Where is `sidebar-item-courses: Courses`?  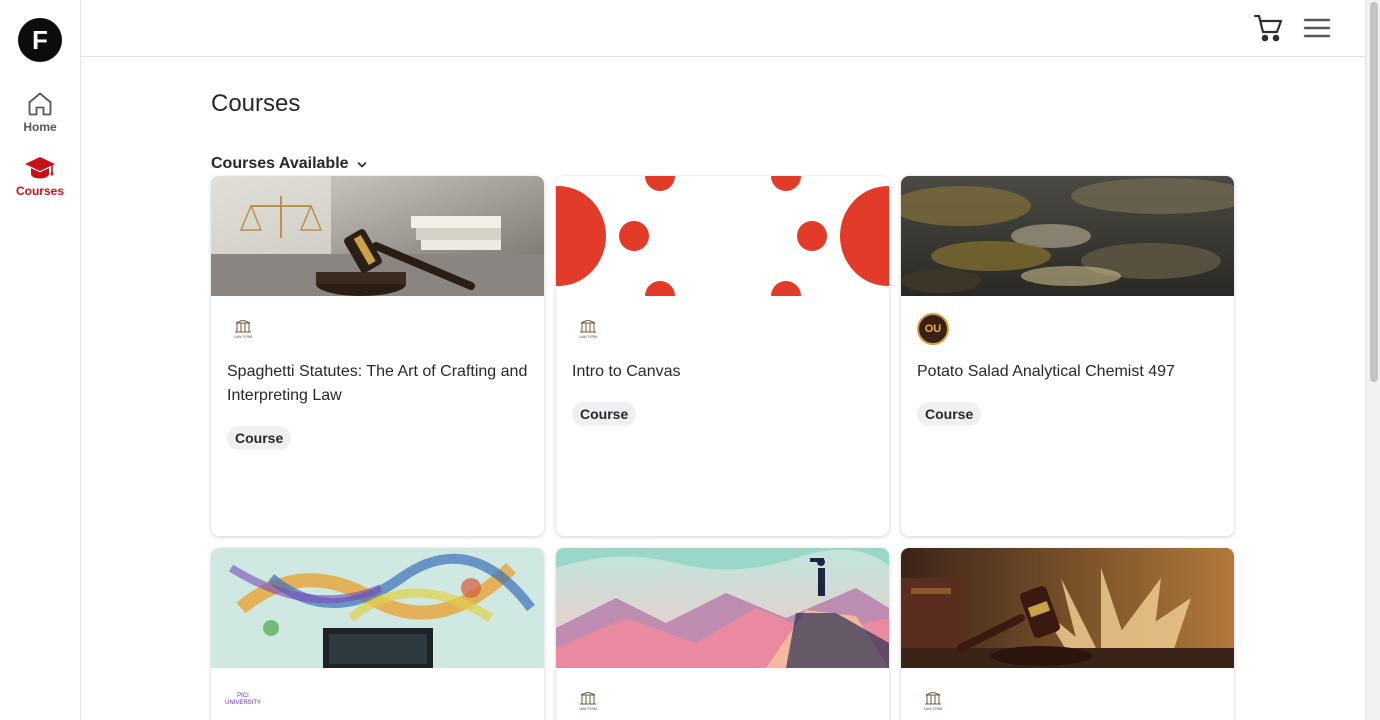 sidebar-item-courses: Courses is located at coordinates (40, 176).